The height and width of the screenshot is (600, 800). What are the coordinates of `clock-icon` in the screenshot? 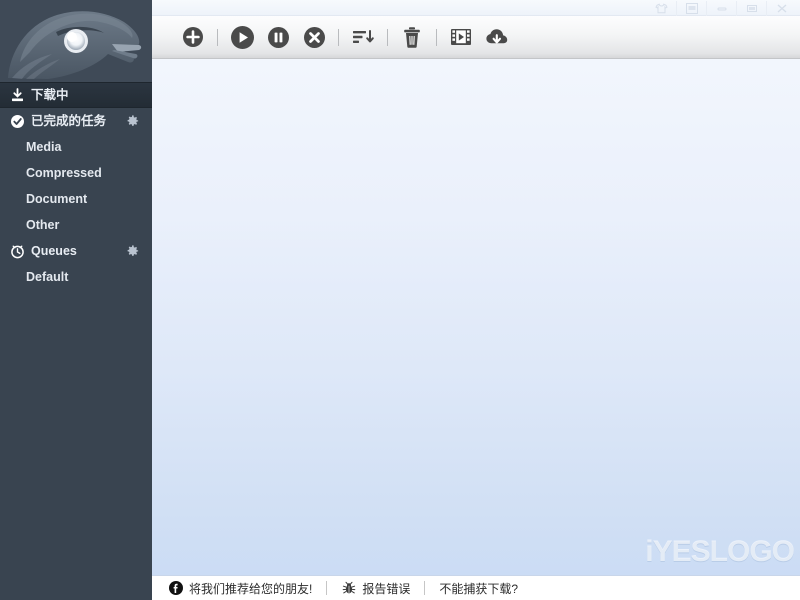 It's located at (17, 251).